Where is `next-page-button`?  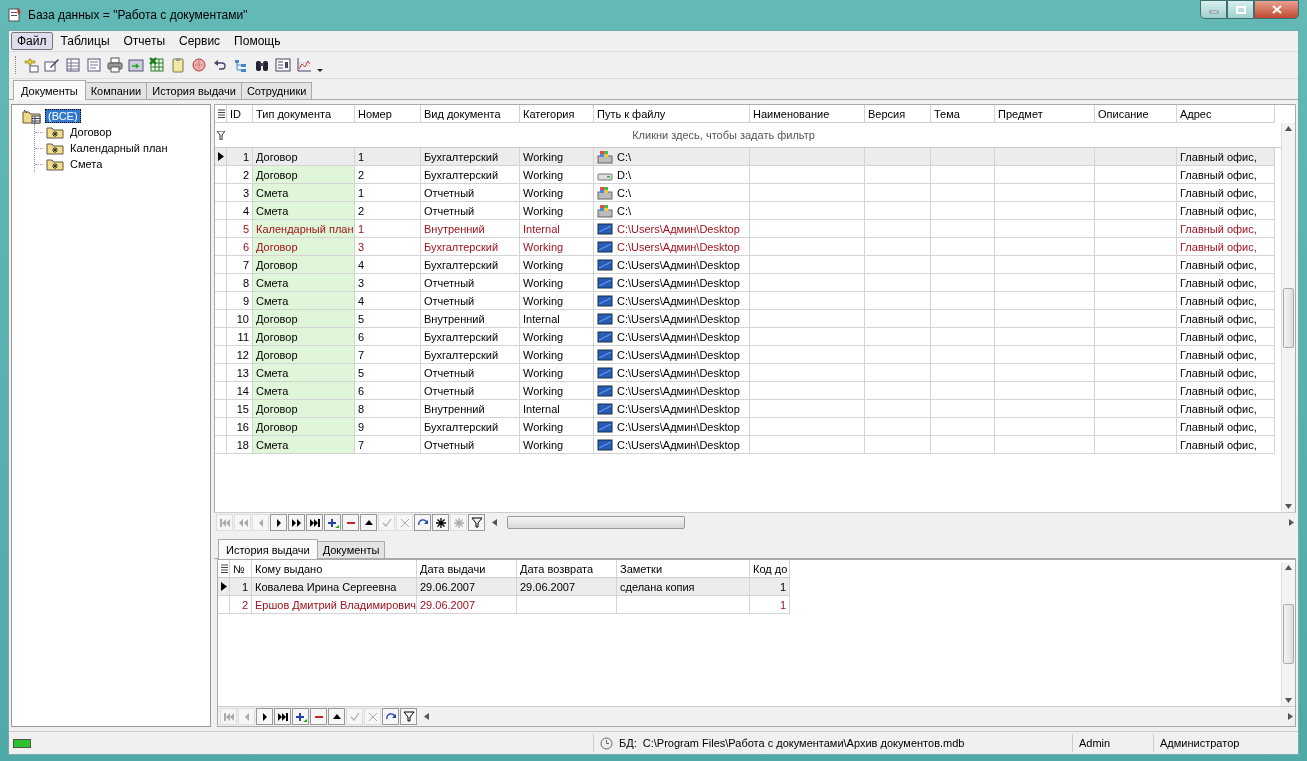 next-page-button is located at coordinates (296, 522).